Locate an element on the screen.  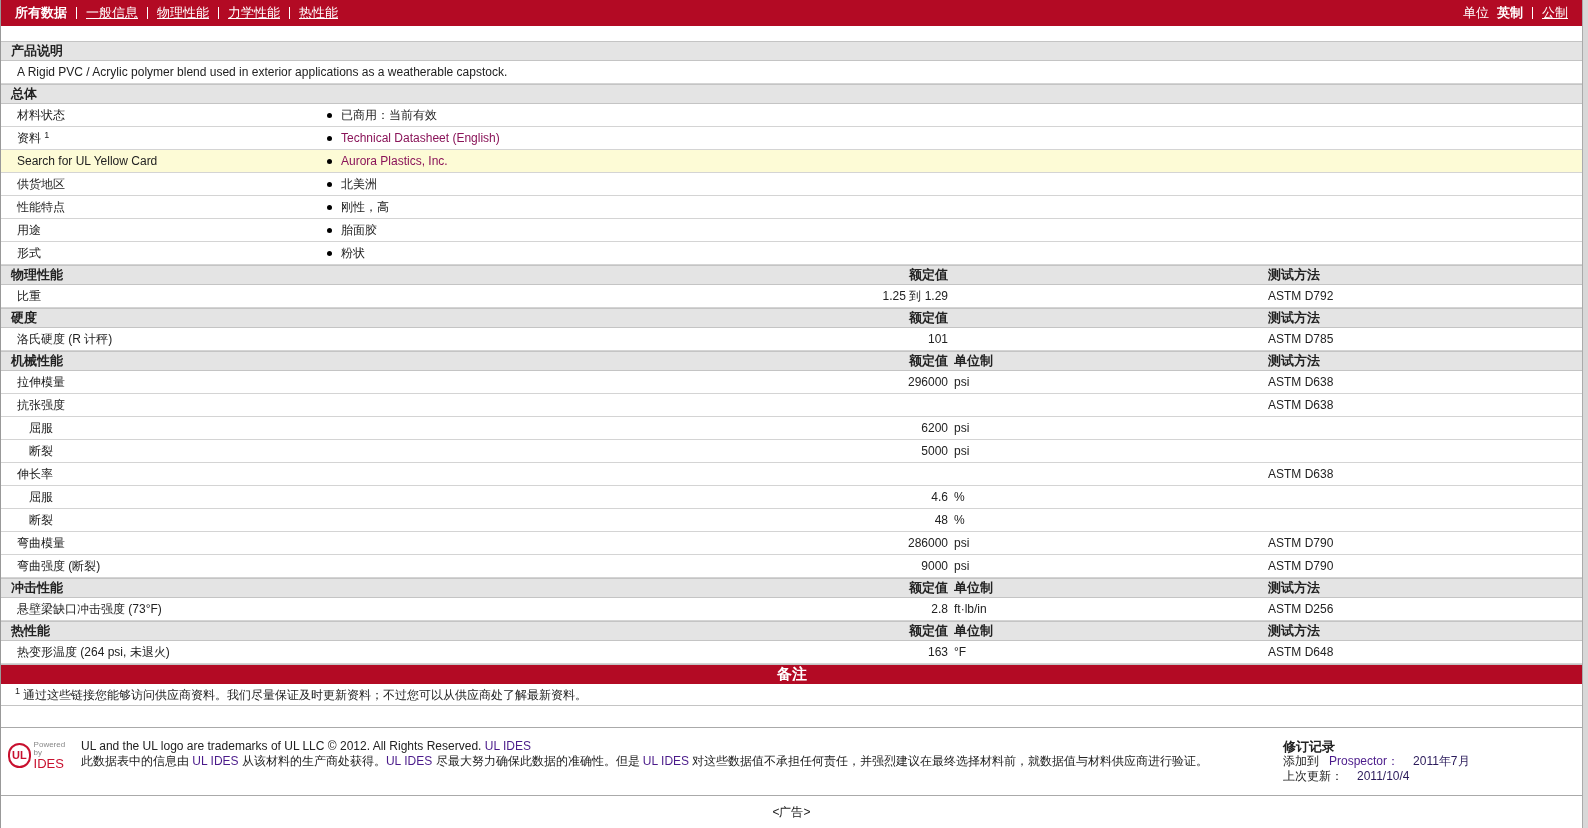
property-value: 胎面胶 is located at coordinates (359, 230).